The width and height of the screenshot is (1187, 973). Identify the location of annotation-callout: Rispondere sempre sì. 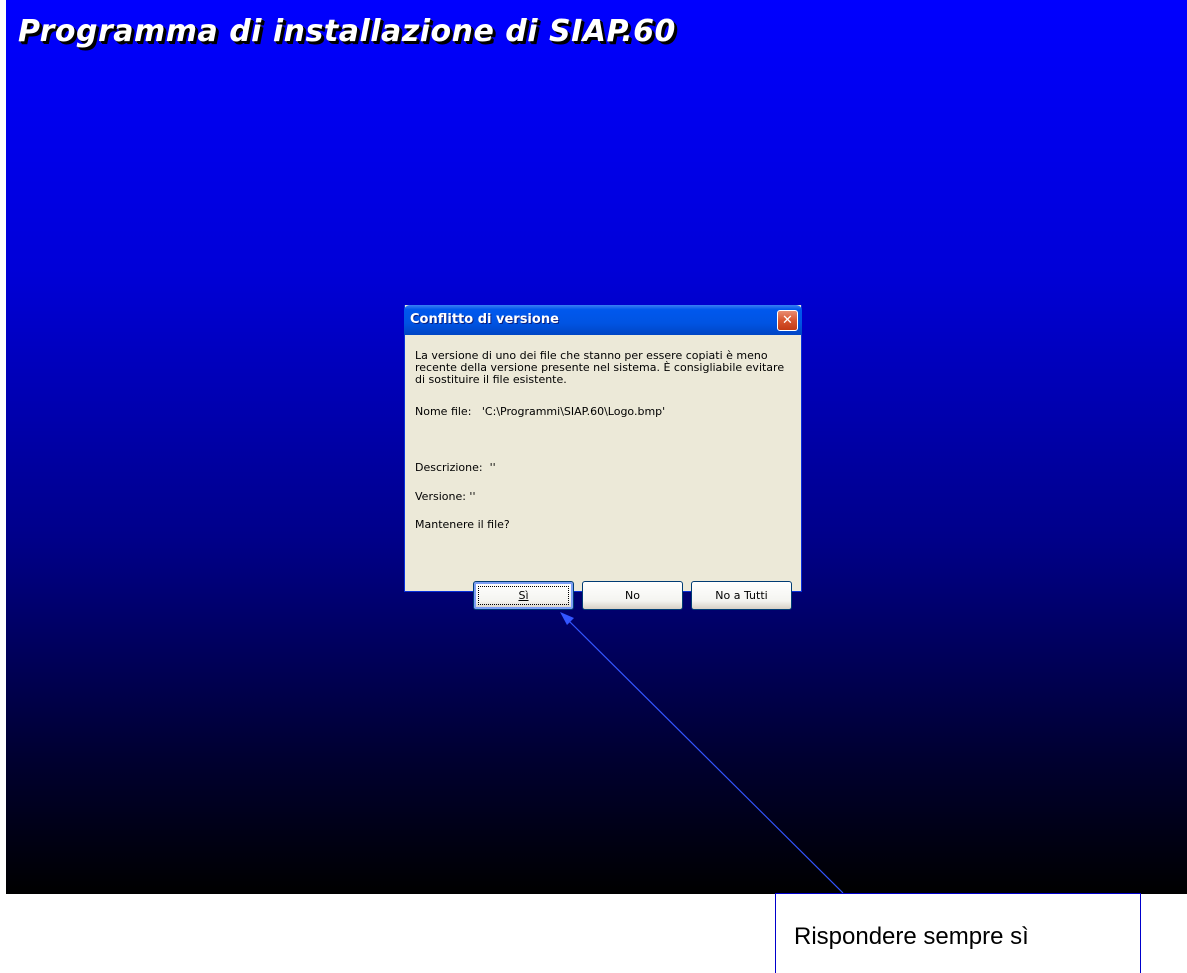
(958, 933).